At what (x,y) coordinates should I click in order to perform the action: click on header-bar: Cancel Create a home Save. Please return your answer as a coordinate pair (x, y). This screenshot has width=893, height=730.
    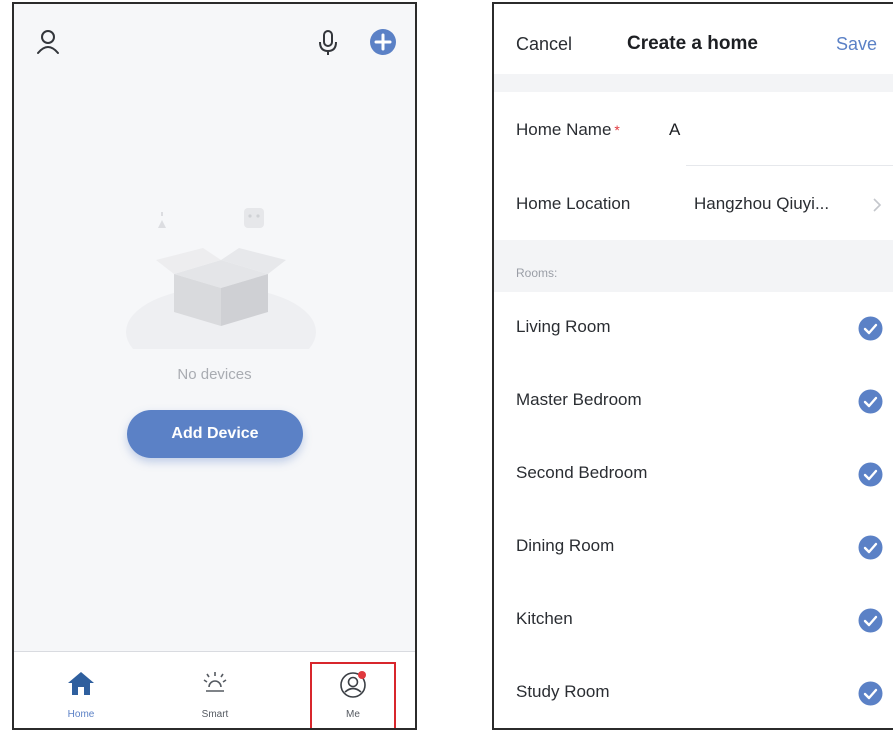
    Looking at the image, I should click on (693, 39).